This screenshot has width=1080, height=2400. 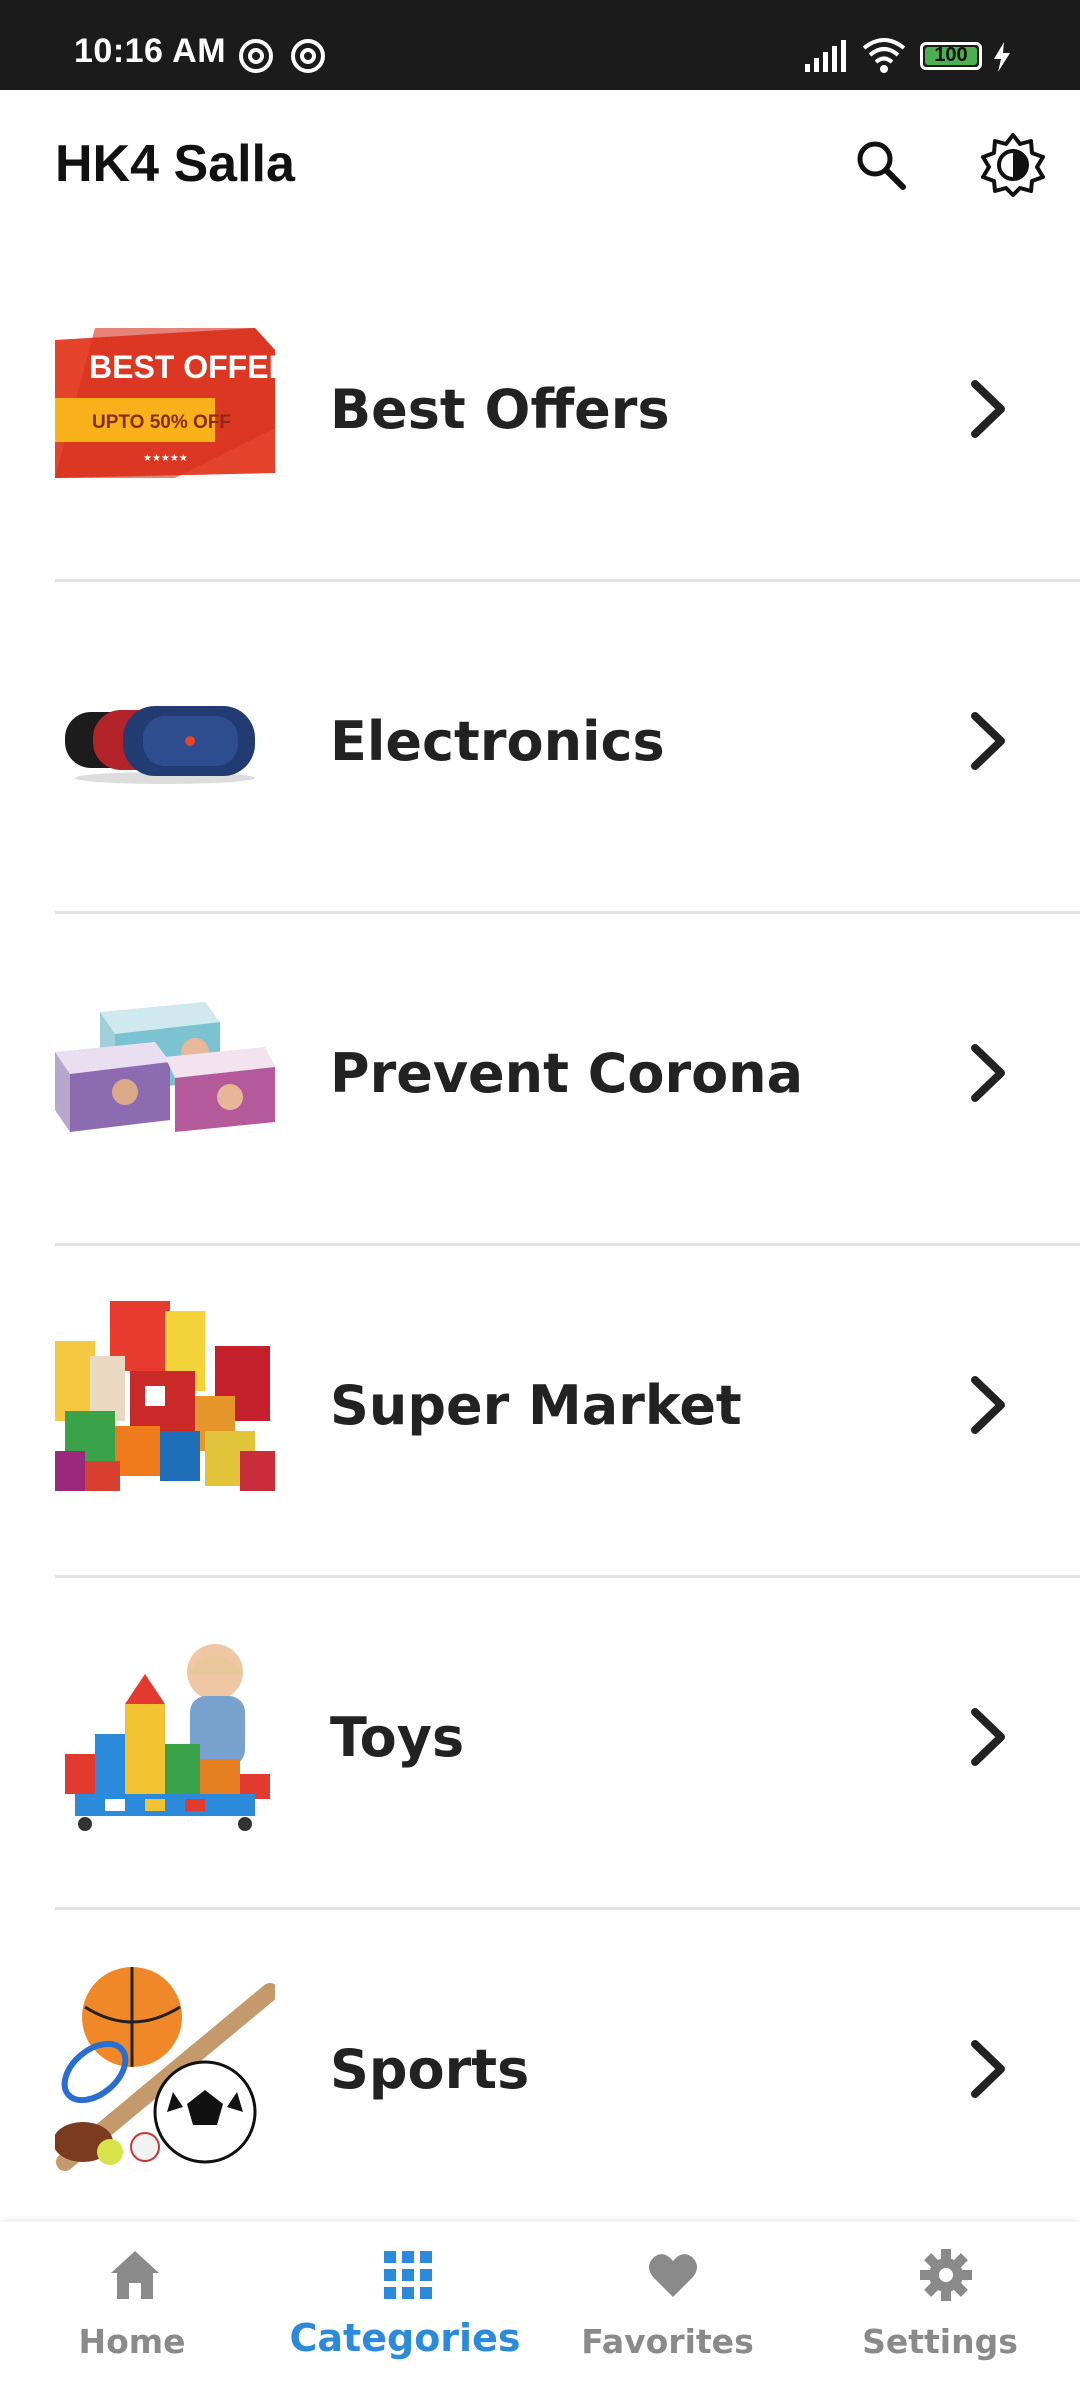 What do you see at coordinates (825, 56) in the screenshot?
I see `signal-icon` at bounding box center [825, 56].